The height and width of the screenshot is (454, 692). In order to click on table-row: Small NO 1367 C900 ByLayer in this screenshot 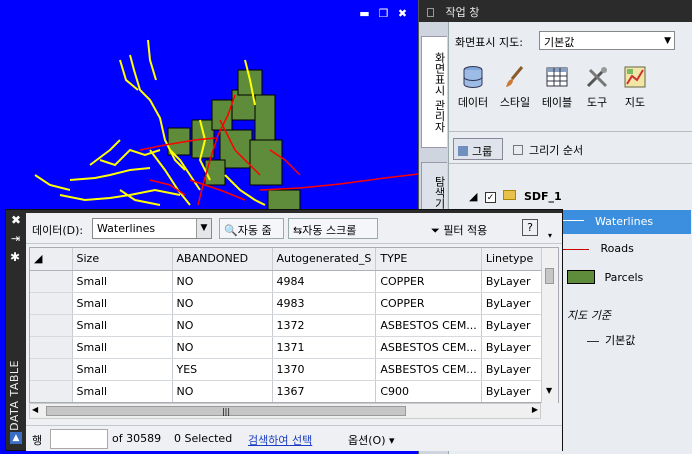, I will do `click(292, 391)`.